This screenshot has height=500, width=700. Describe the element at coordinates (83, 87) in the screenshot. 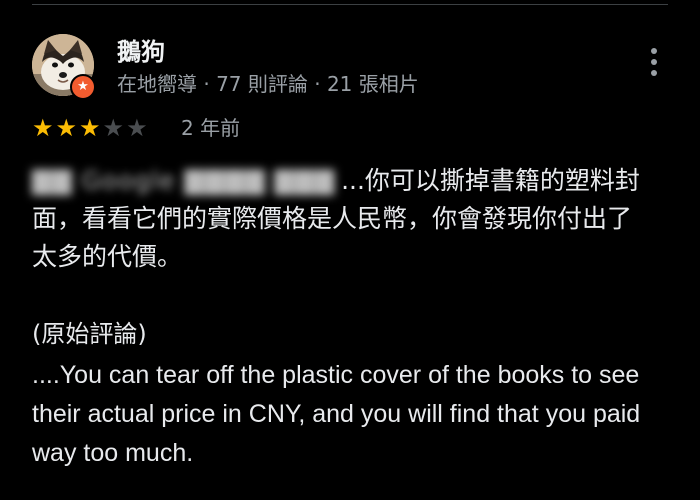

I see `local-guide-star-icon: ★` at that location.